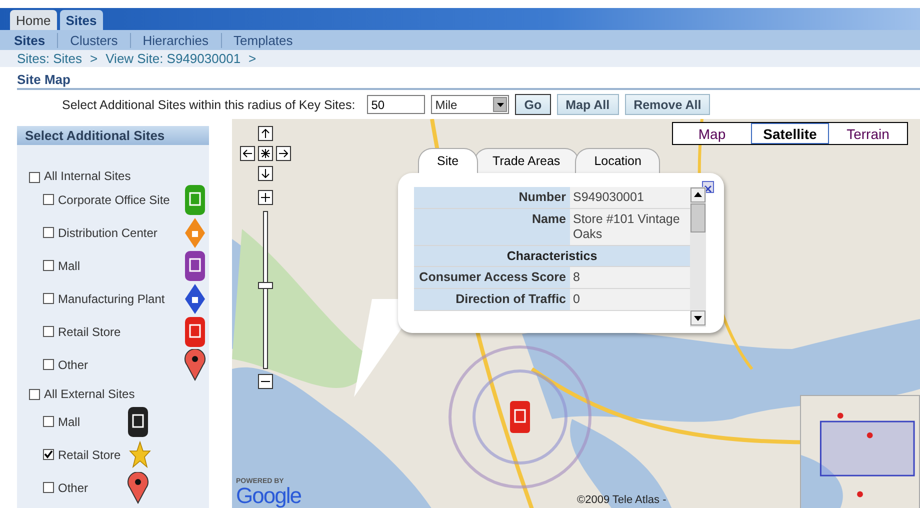  What do you see at coordinates (790, 133) in the screenshot?
I see `map-type-button: Satellite` at bounding box center [790, 133].